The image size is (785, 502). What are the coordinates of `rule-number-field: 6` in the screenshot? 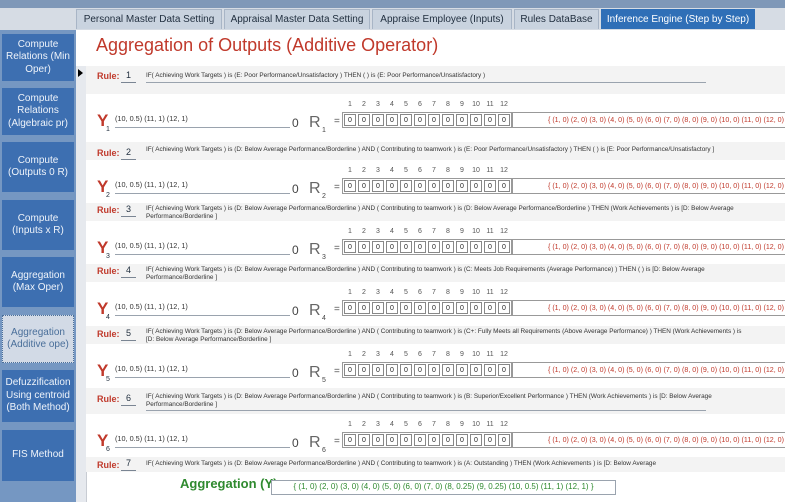 It's located at (128, 399).